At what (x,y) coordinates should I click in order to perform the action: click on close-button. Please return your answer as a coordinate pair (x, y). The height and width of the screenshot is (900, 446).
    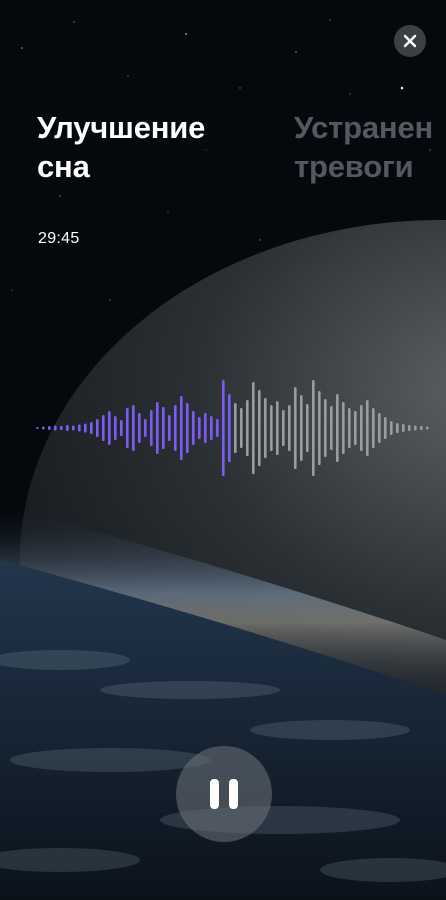
    Looking at the image, I should click on (410, 41).